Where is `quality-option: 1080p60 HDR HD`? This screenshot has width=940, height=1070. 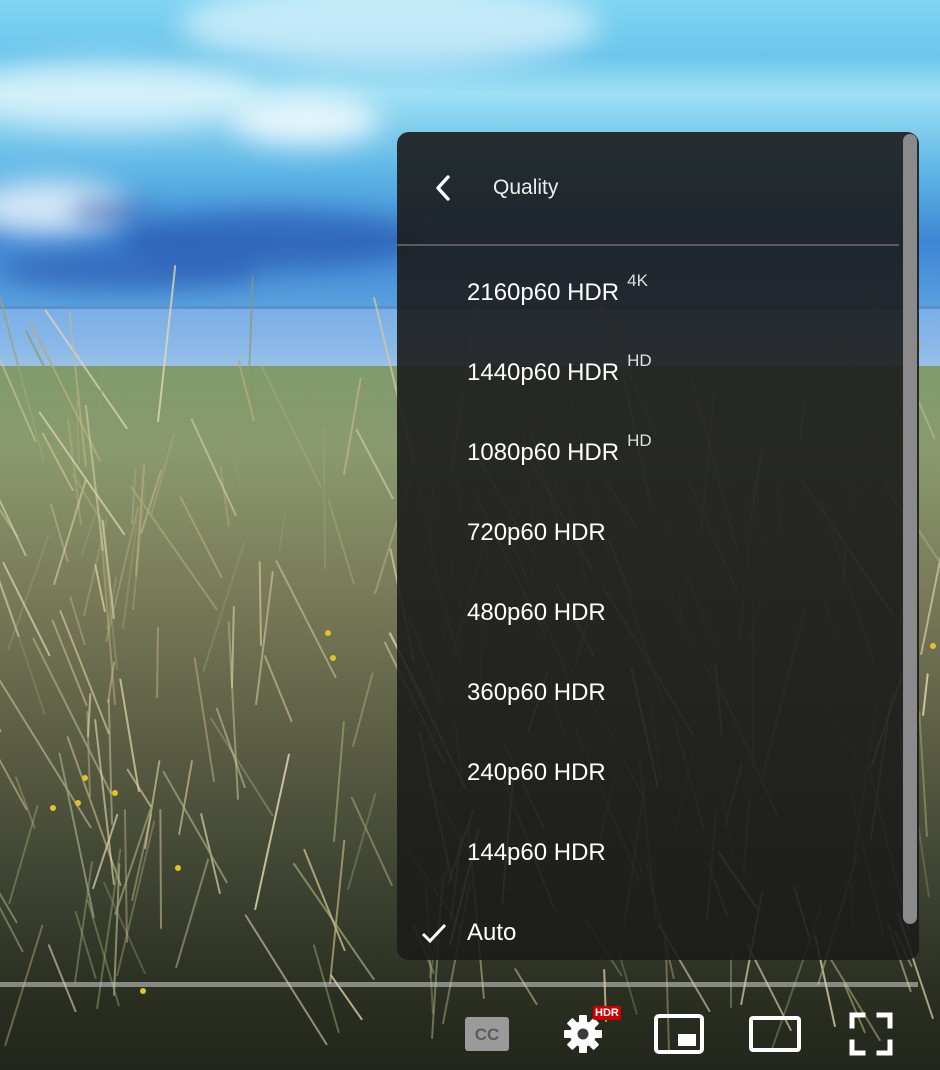
quality-option: 1080p60 HDR HD is located at coordinates (648, 453).